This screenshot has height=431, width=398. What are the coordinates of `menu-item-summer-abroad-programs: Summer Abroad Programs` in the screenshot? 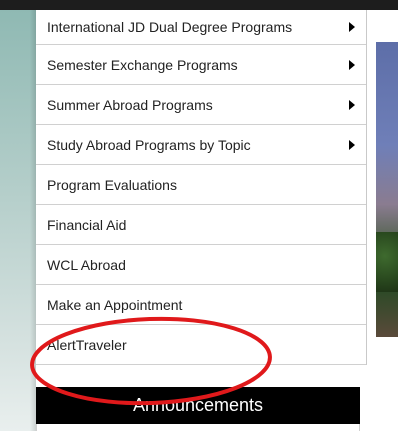 It's located at (201, 105).